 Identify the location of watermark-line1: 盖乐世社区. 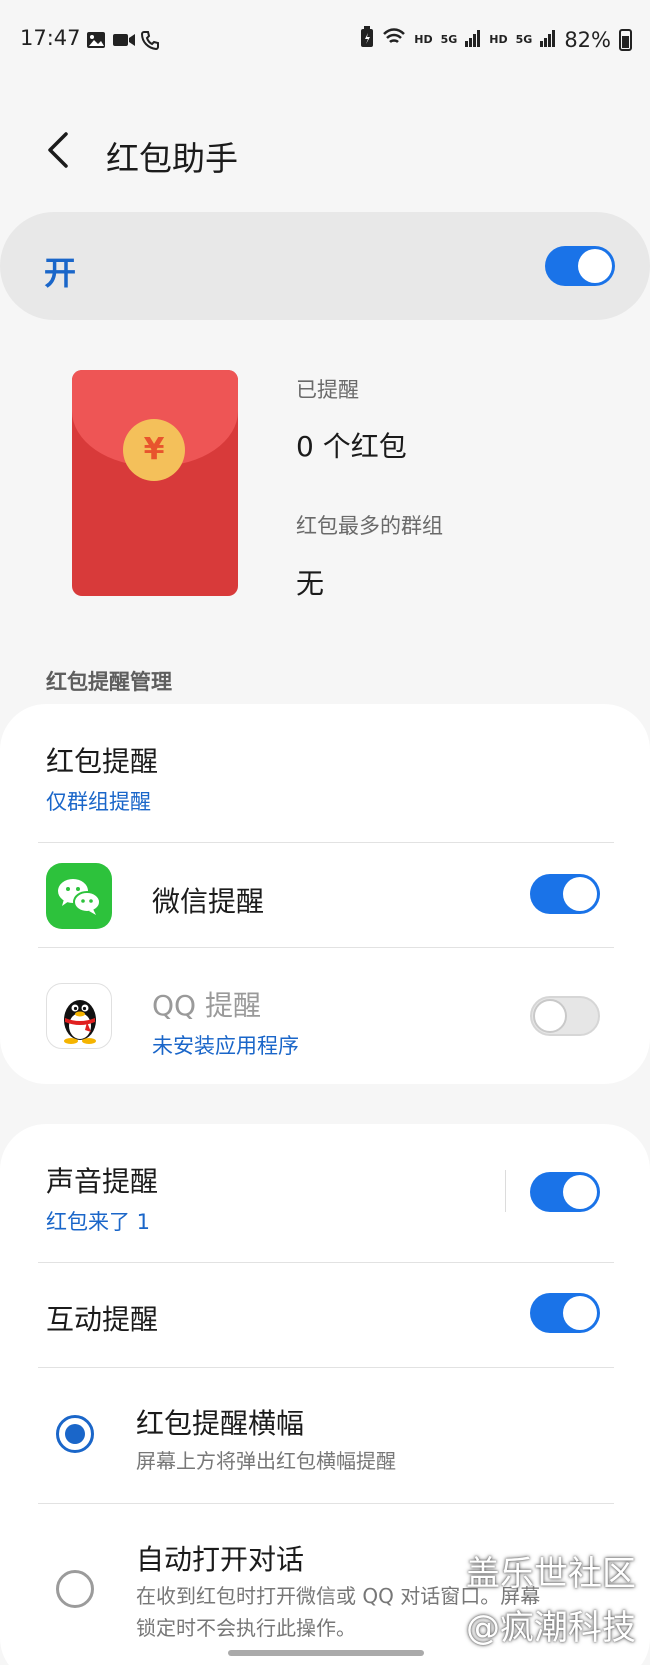
(551, 1574).